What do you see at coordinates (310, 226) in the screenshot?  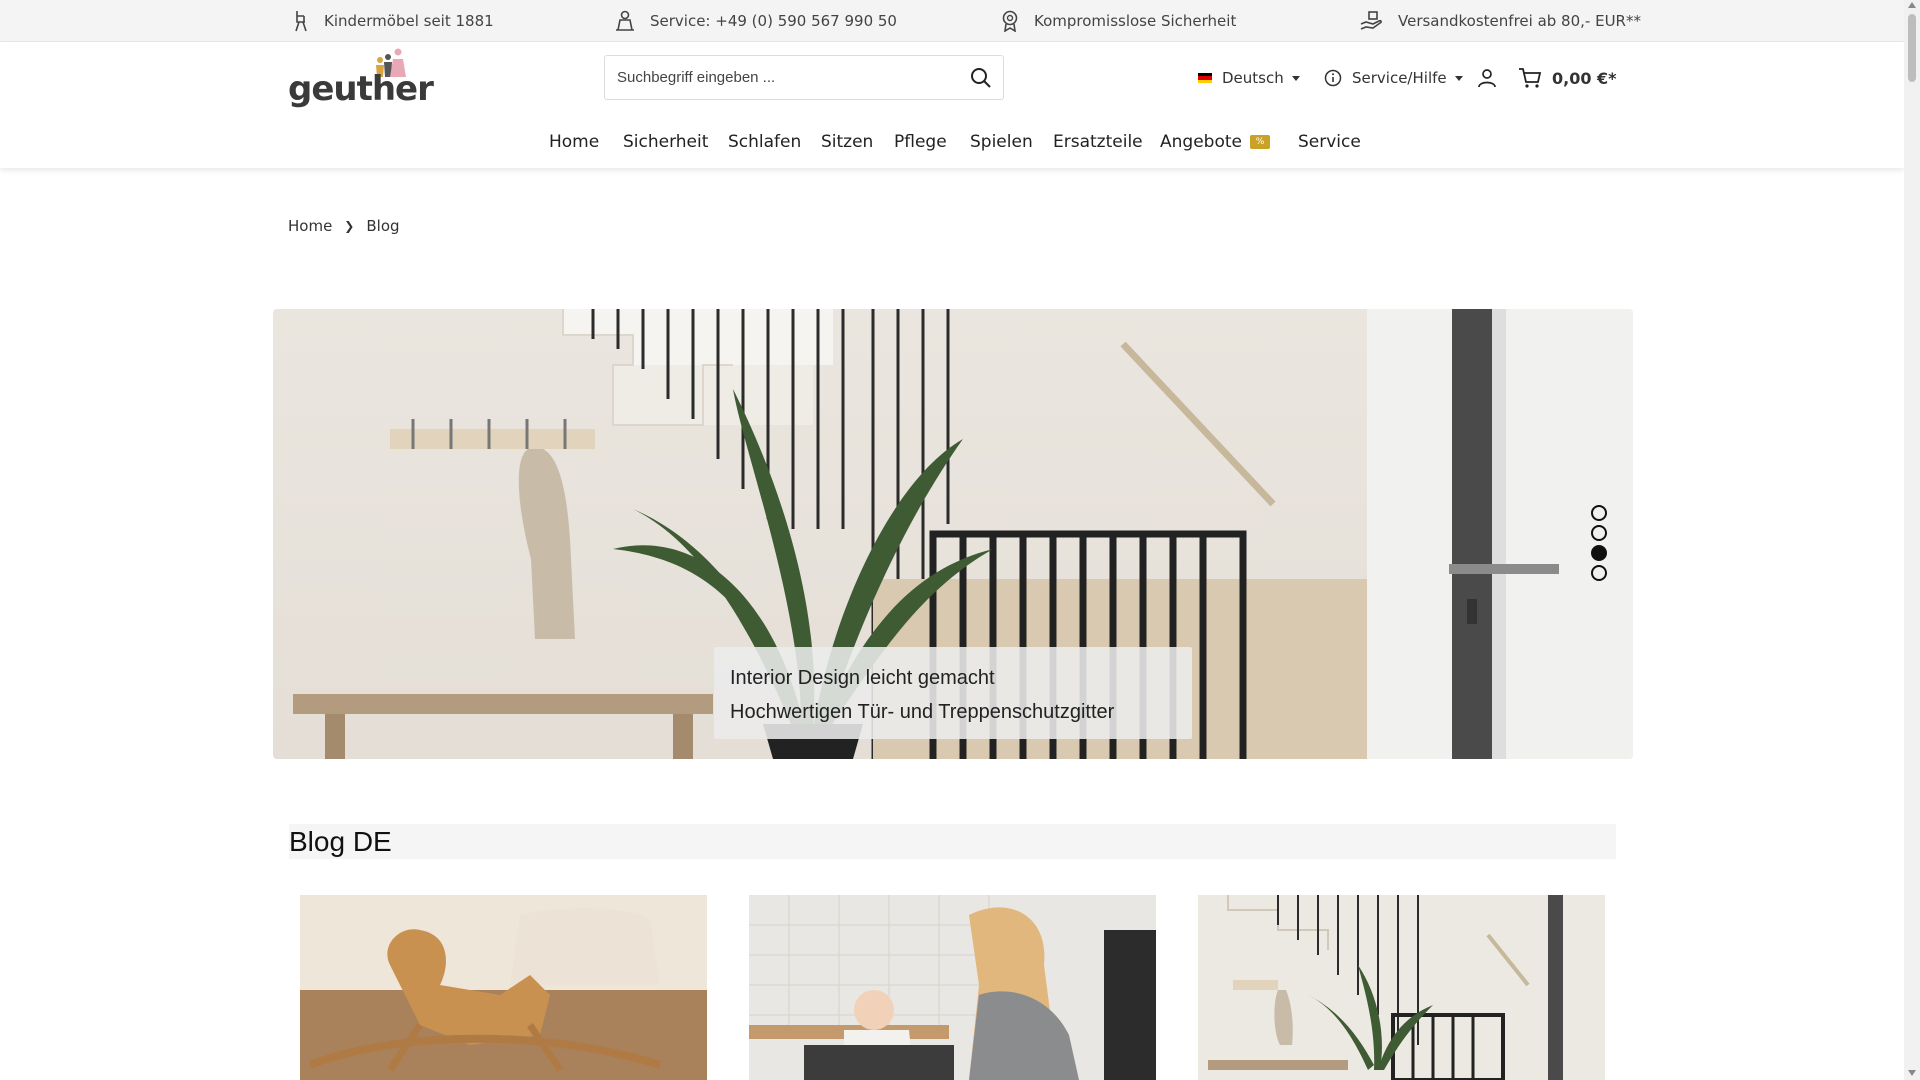 I see `breadcrumb-home: Home` at bounding box center [310, 226].